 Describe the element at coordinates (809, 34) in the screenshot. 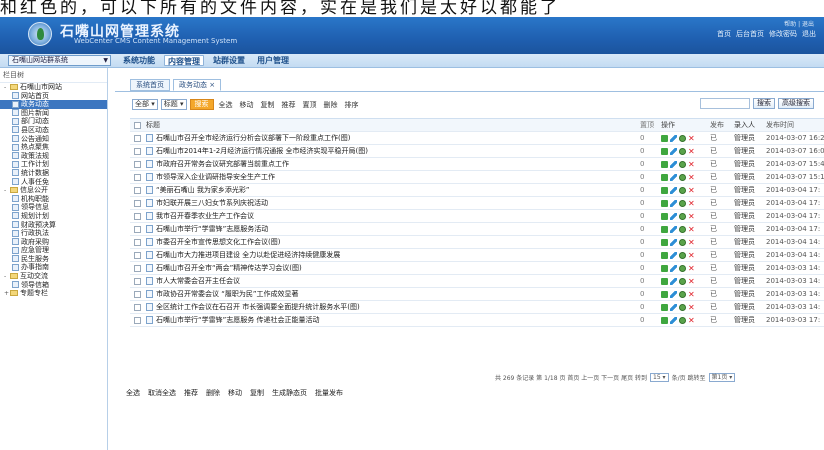

I see `header-link-logout: 退出` at that location.